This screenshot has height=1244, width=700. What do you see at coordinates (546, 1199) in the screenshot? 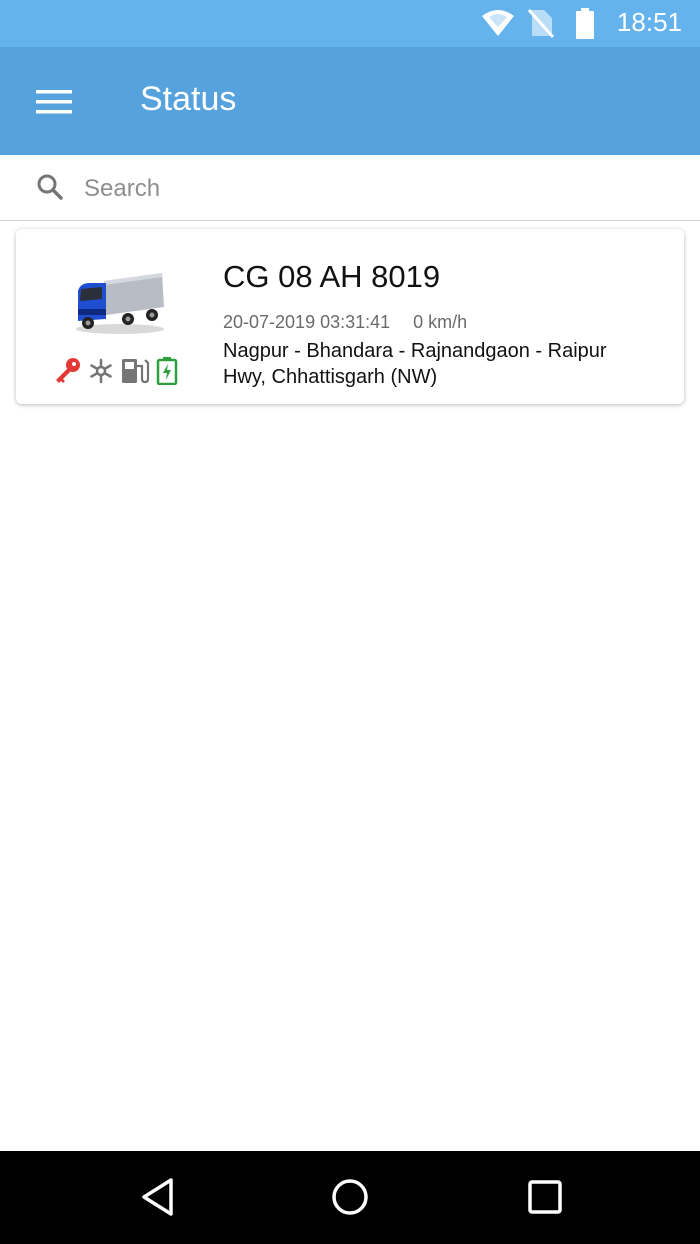
I see `recents-icon` at bounding box center [546, 1199].